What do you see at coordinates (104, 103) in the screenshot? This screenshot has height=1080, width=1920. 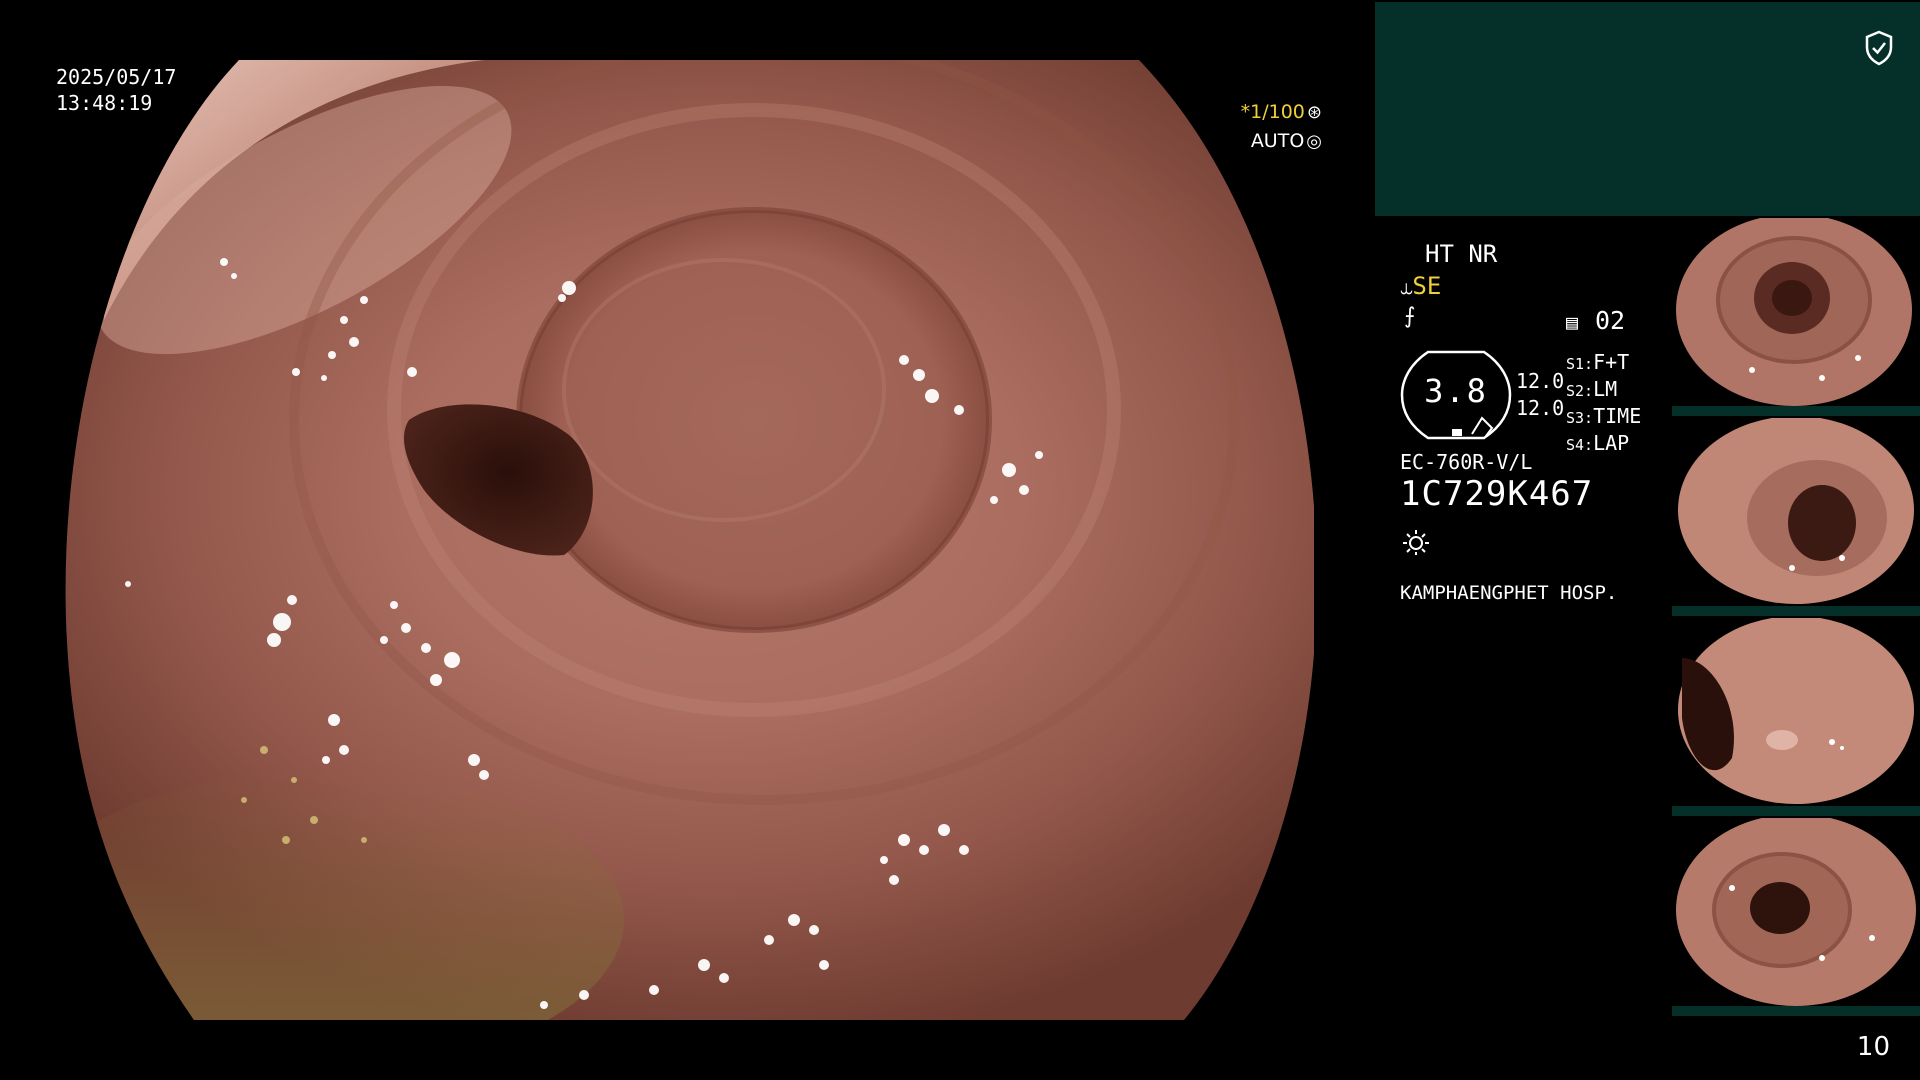 I see `time-text: 13:48:19` at bounding box center [104, 103].